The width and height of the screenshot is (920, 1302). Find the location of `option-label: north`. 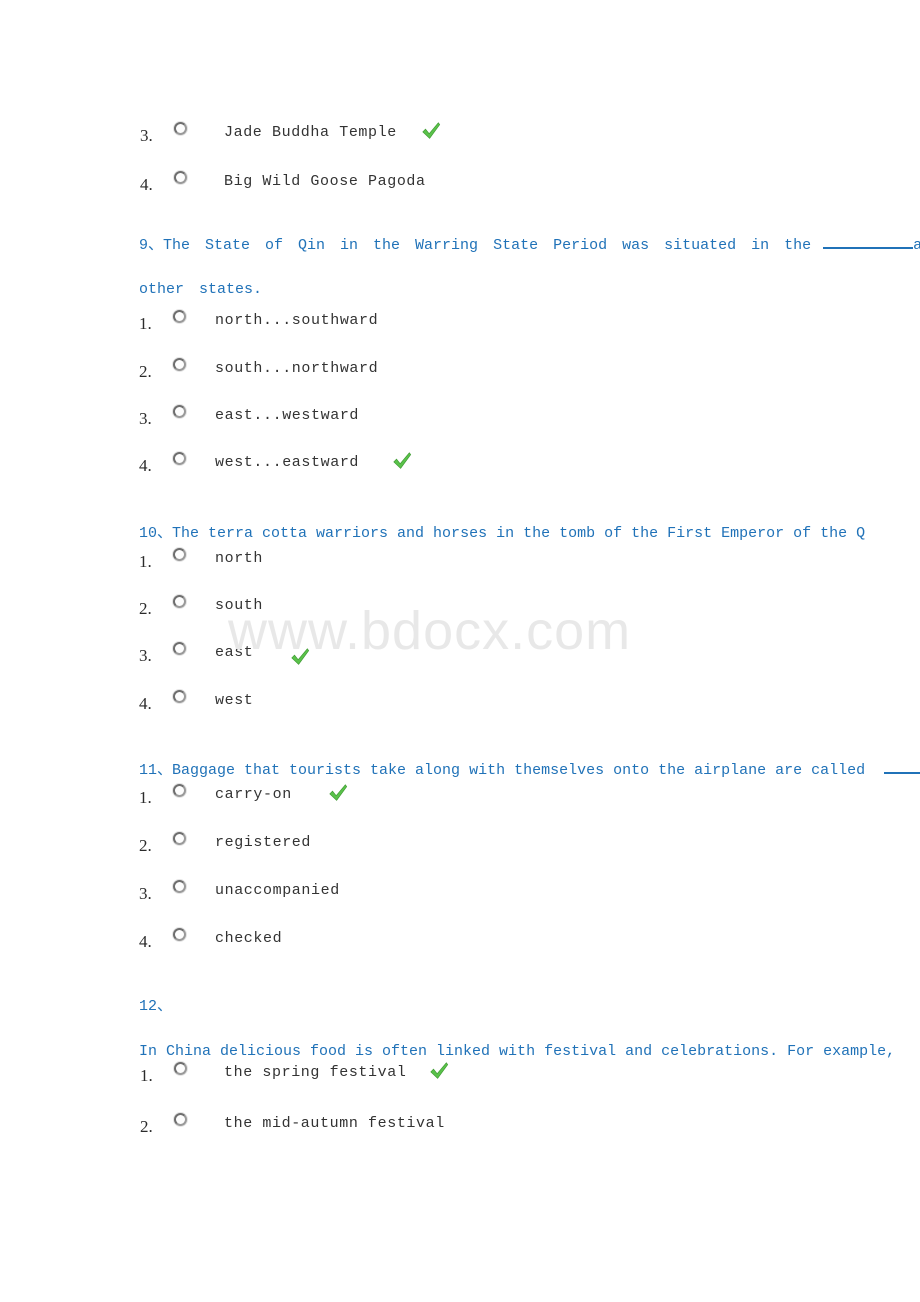

option-label: north is located at coordinates (239, 558).